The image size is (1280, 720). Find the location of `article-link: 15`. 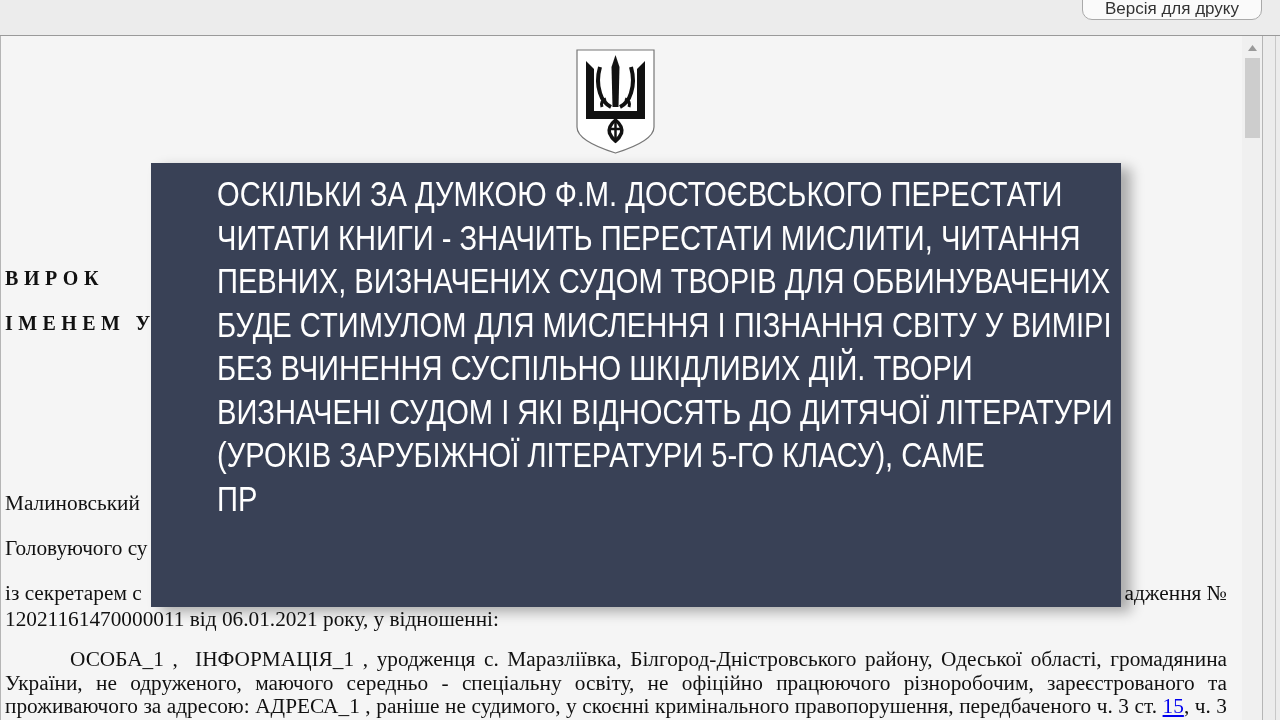

article-link: 15 is located at coordinates (1173, 706).